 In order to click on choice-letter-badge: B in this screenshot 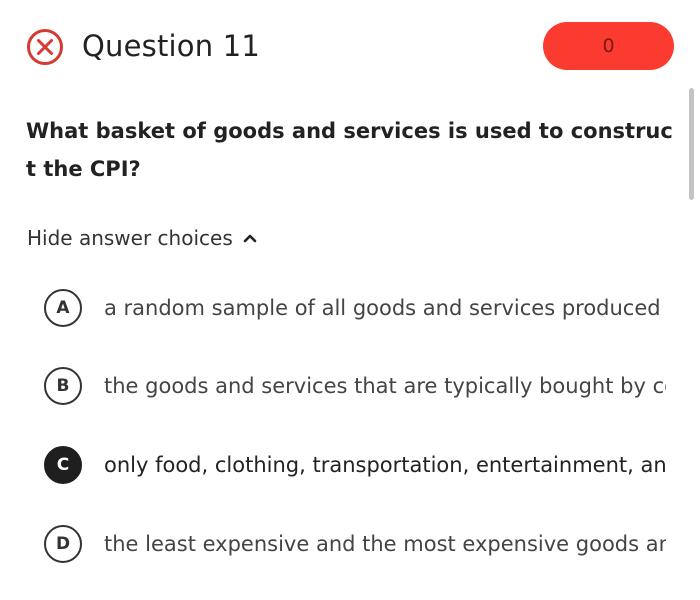, I will do `click(63, 386)`.